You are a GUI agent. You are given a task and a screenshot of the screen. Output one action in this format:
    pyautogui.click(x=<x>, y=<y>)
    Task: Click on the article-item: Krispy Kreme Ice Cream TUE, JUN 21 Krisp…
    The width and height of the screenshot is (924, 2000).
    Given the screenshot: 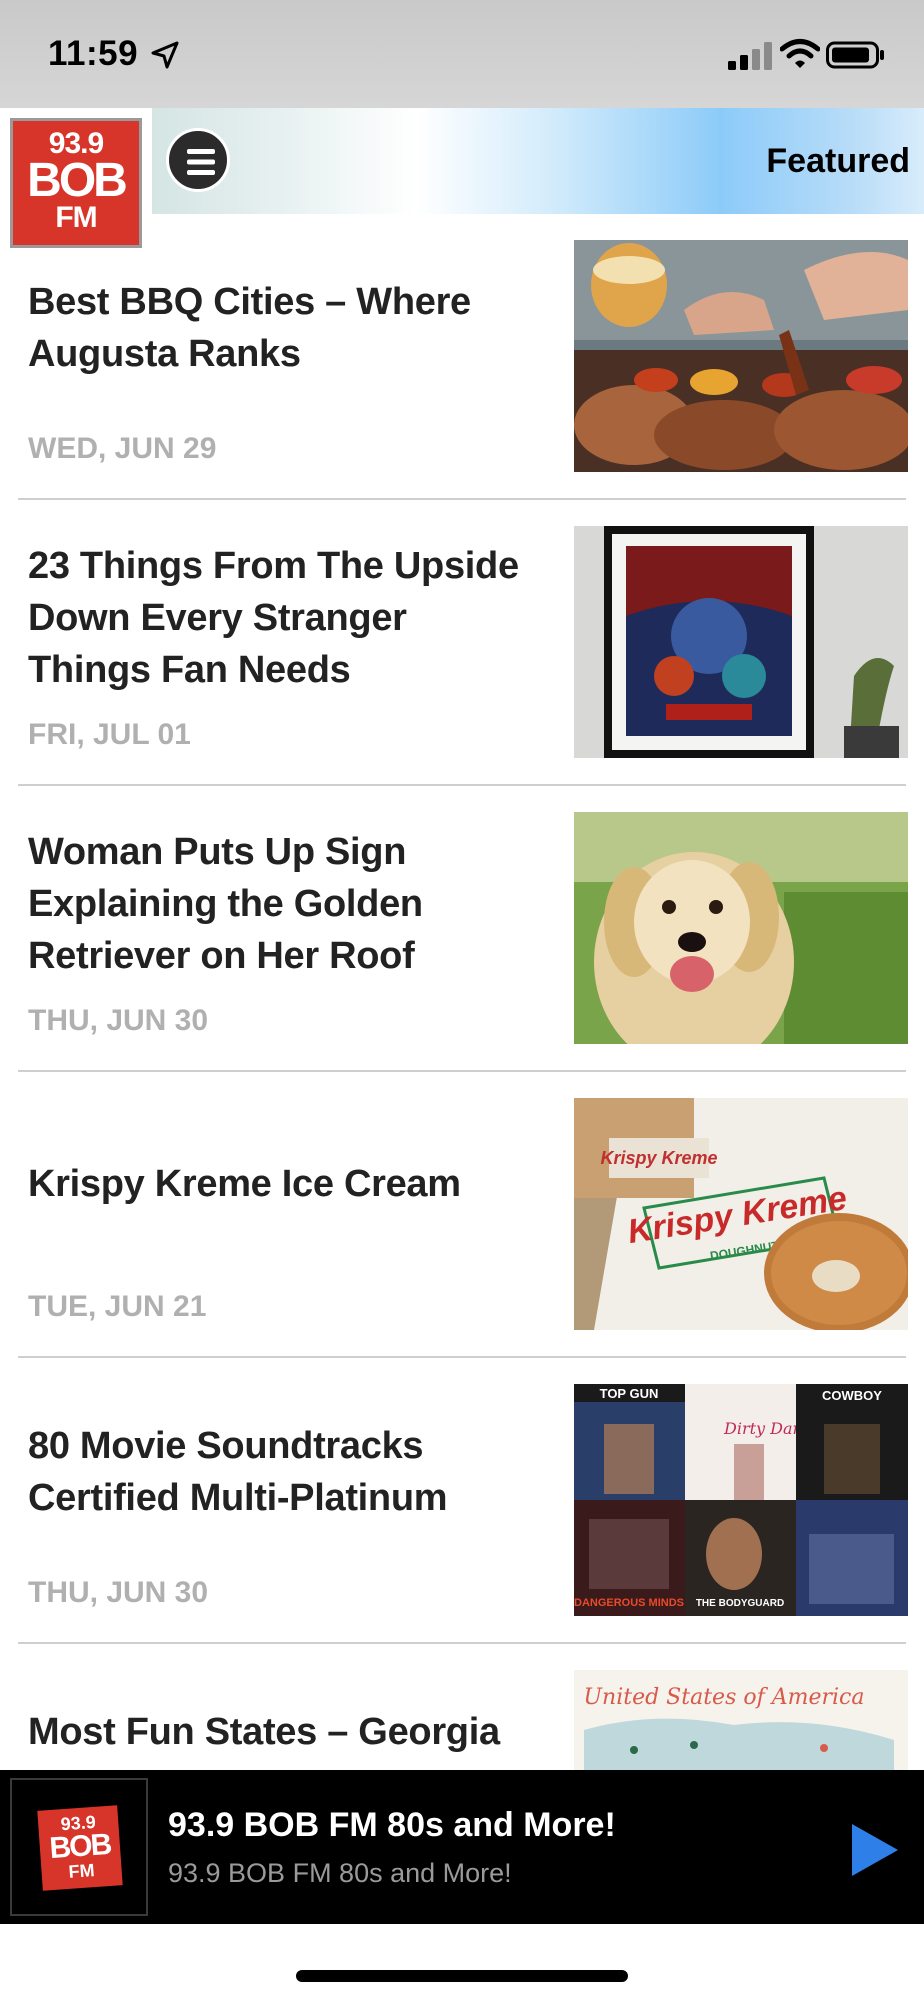 What is the action you would take?
    pyautogui.click(x=463, y=1215)
    